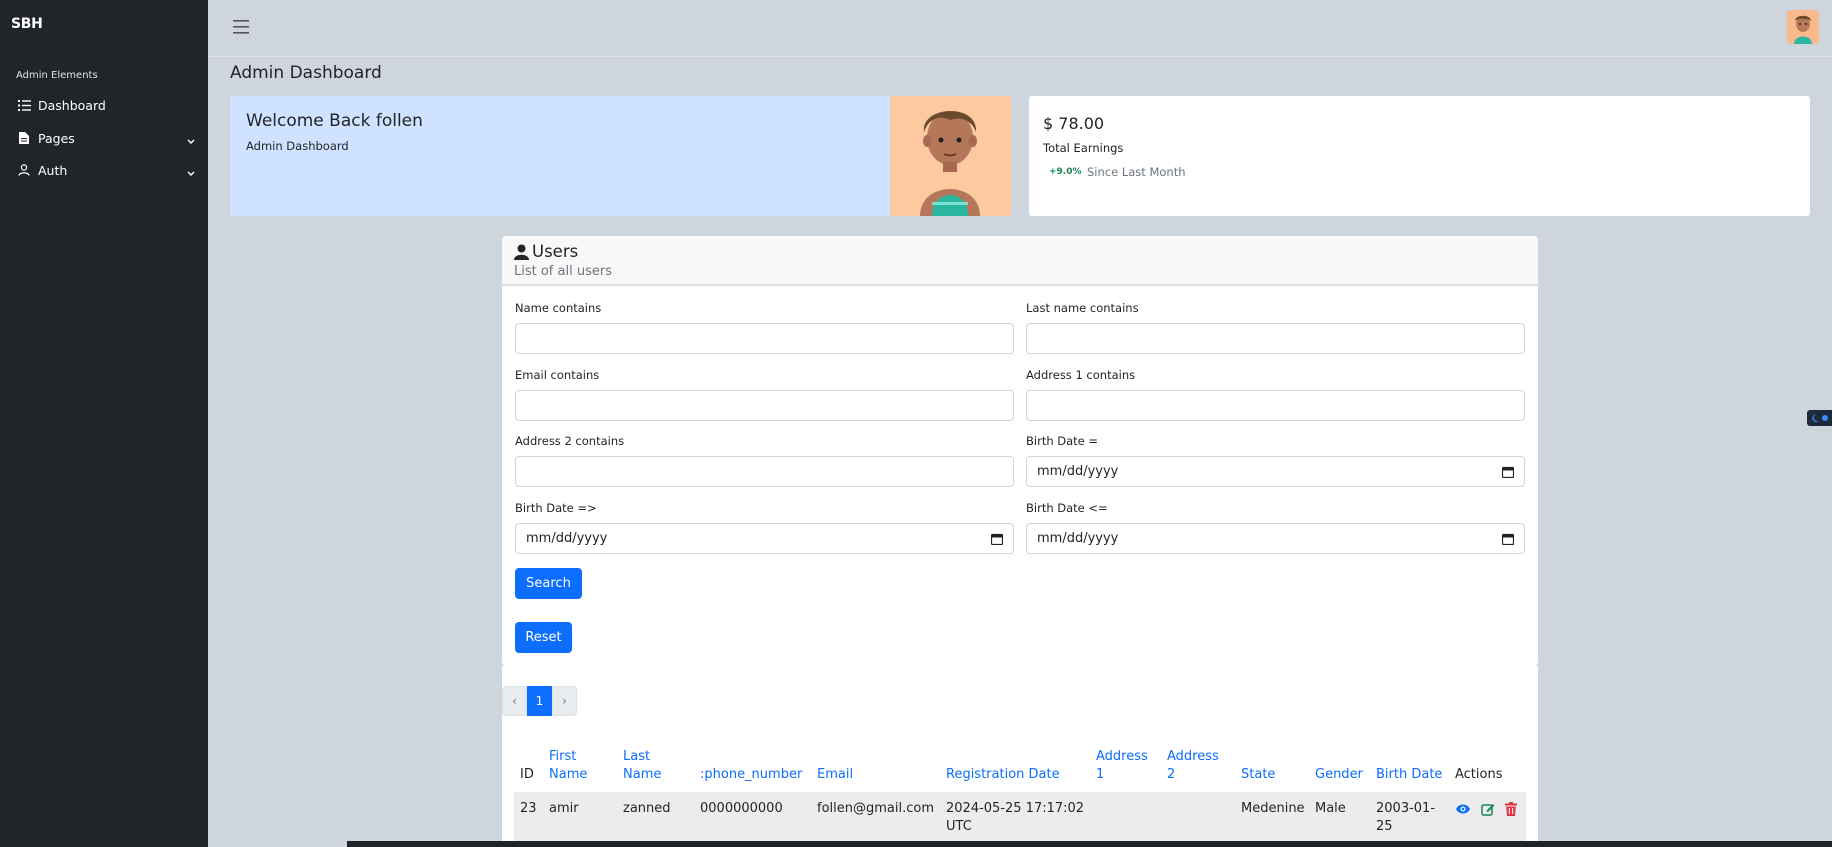 This screenshot has height=847, width=1832. Describe the element at coordinates (24, 105) in the screenshot. I see `list-icon` at that location.